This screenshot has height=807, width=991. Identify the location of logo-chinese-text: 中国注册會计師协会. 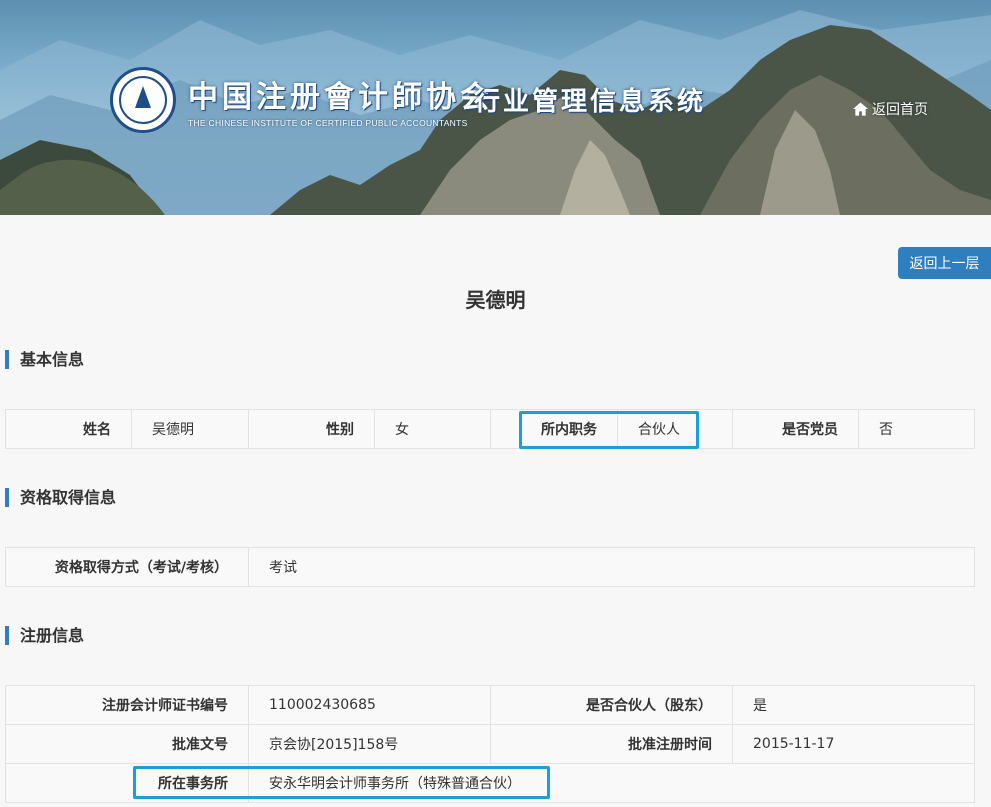
(341, 97).